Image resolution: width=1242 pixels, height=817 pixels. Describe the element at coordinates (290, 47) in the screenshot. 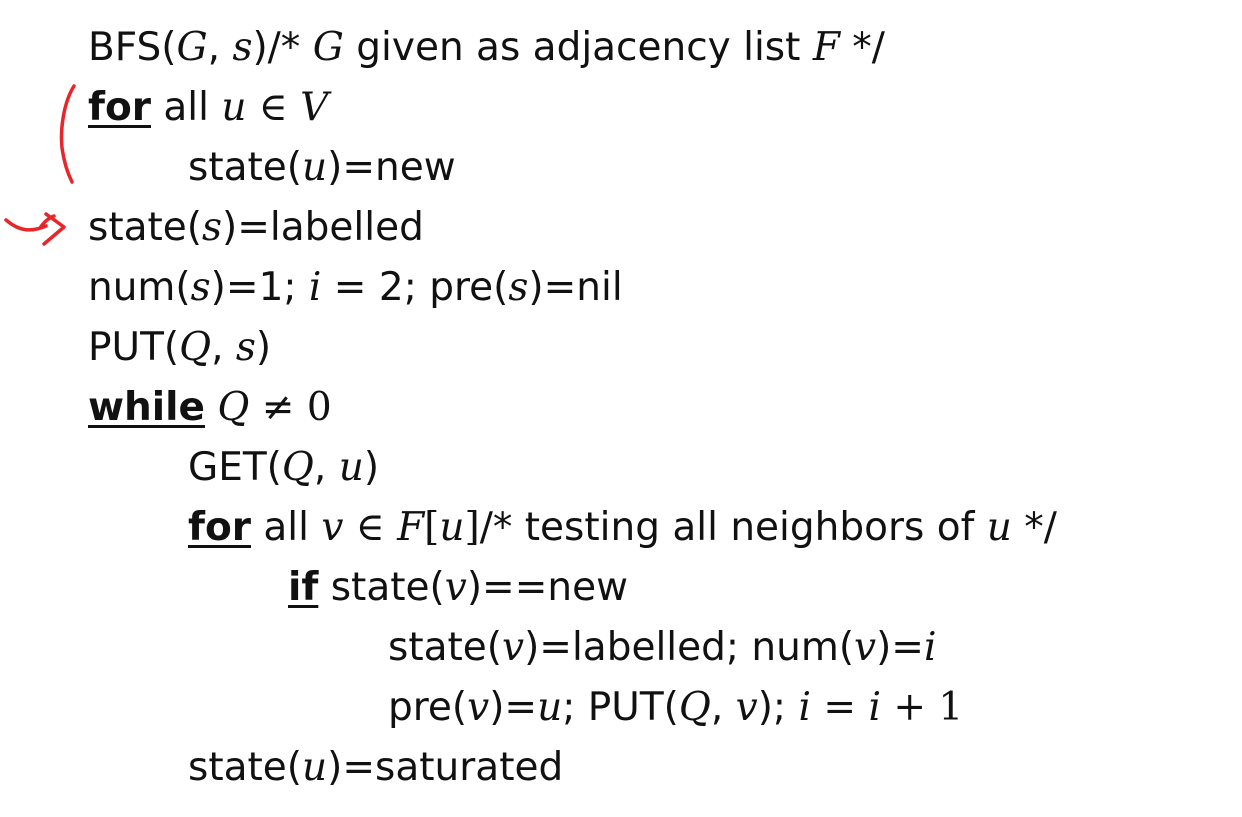

I see `comment-text: /*` at that location.